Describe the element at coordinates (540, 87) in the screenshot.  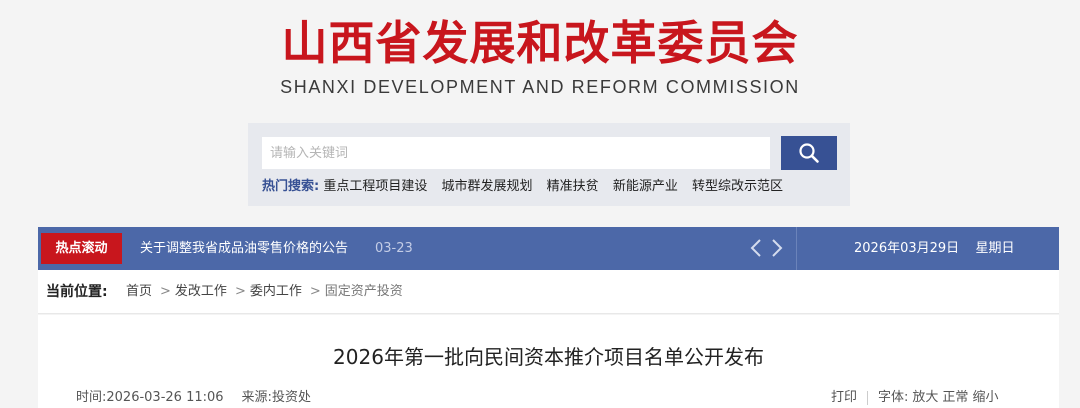
I see `site-logo-subtitle: SHANXI DEVELOPMENT AND REFORM COMMISSION` at that location.